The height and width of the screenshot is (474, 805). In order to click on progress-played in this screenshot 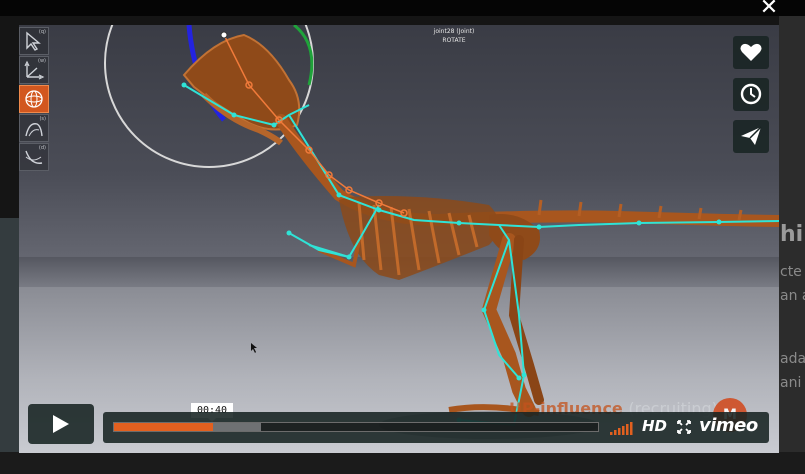, I will do `click(164, 427)`.